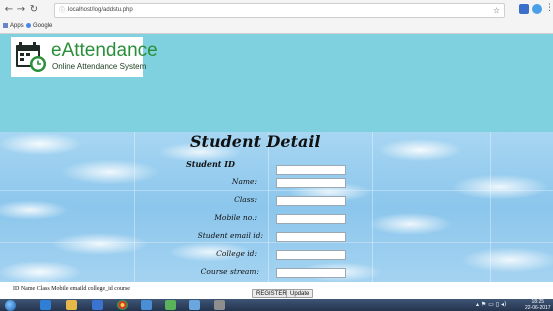  I want to click on email-input, so click(311, 237).